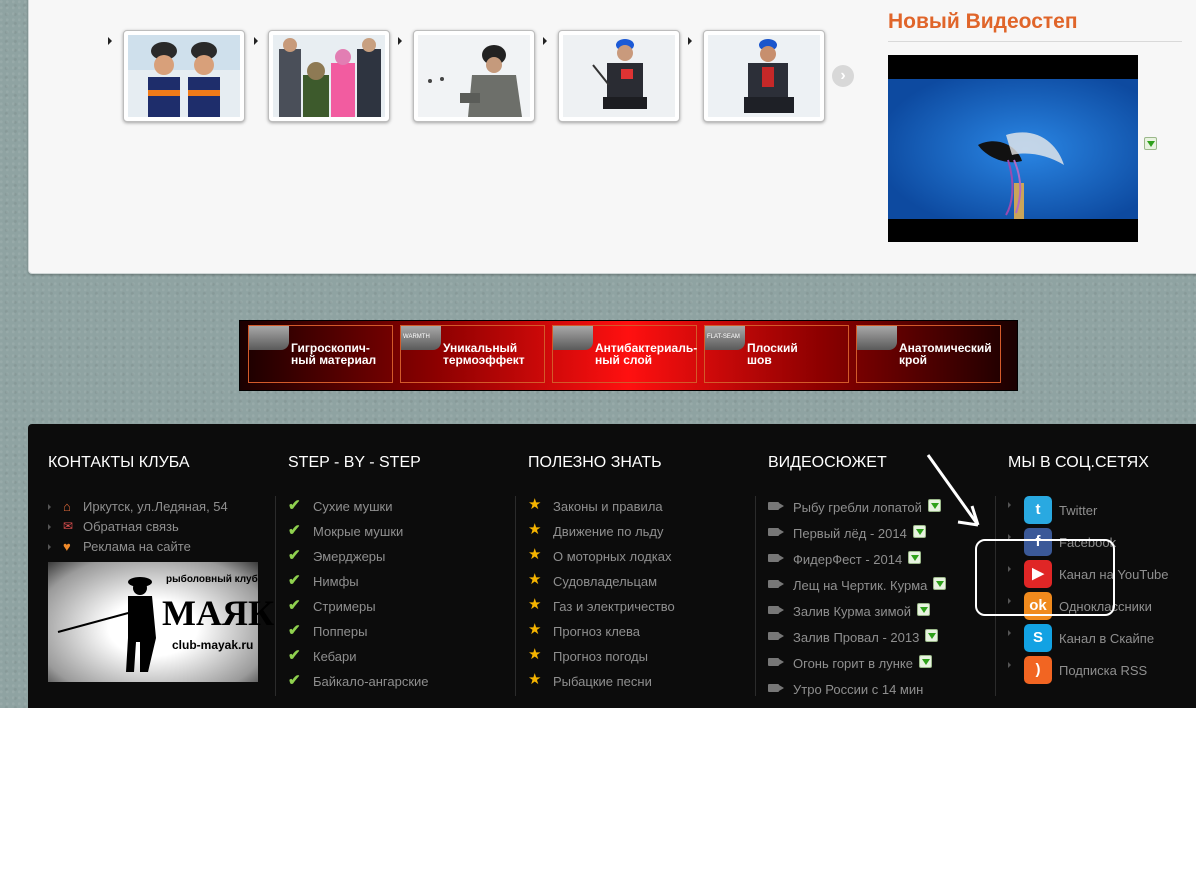 The image size is (1196, 878). I want to click on video-link: Огонь горит в лунке, so click(862, 663).